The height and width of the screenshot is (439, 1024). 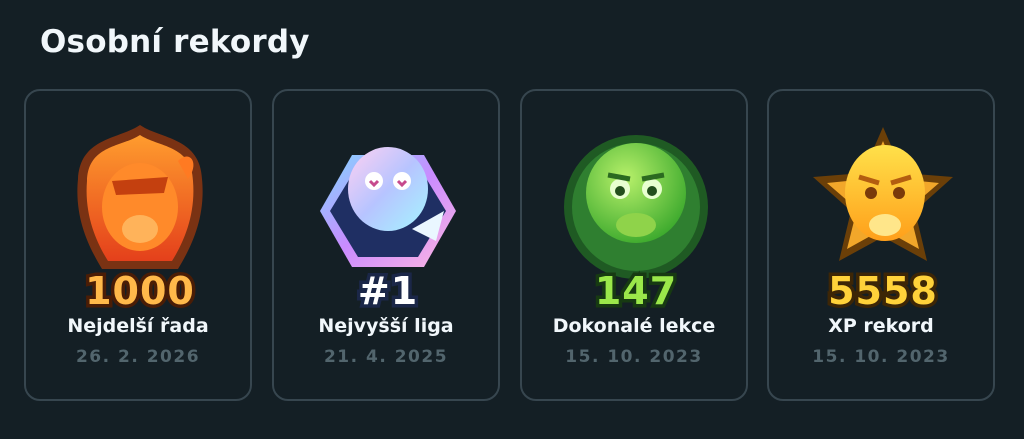 What do you see at coordinates (883, 291) in the screenshot?
I see `record-value: 5558` at bounding box center [883, 291].